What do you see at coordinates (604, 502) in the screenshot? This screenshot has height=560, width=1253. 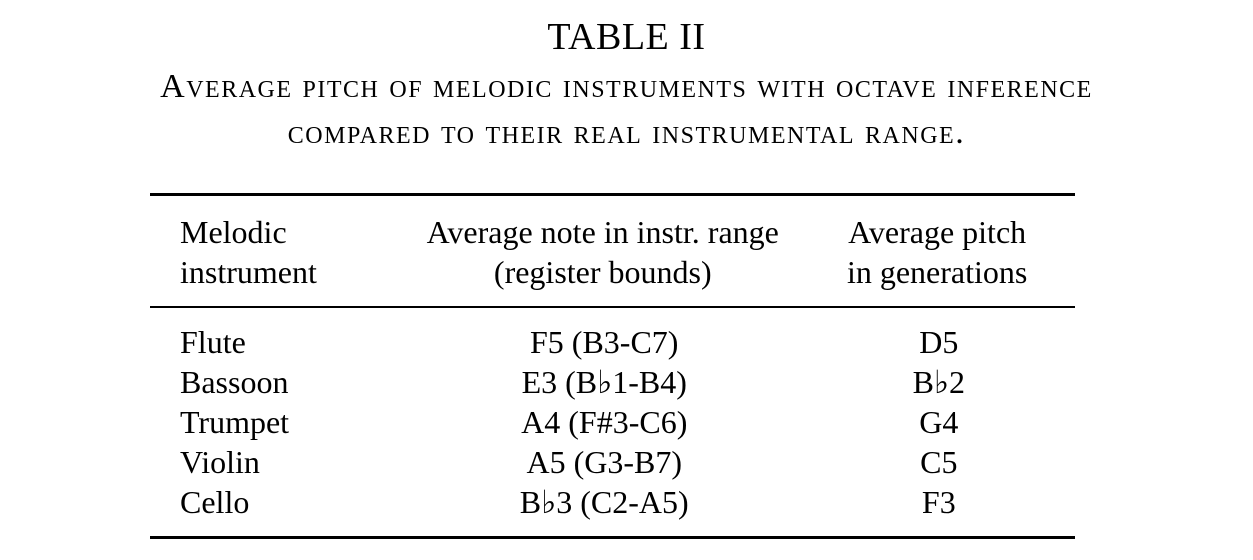 I see `cell-range: B♭3 (C2-A5)` at bounding box center [604, 502].